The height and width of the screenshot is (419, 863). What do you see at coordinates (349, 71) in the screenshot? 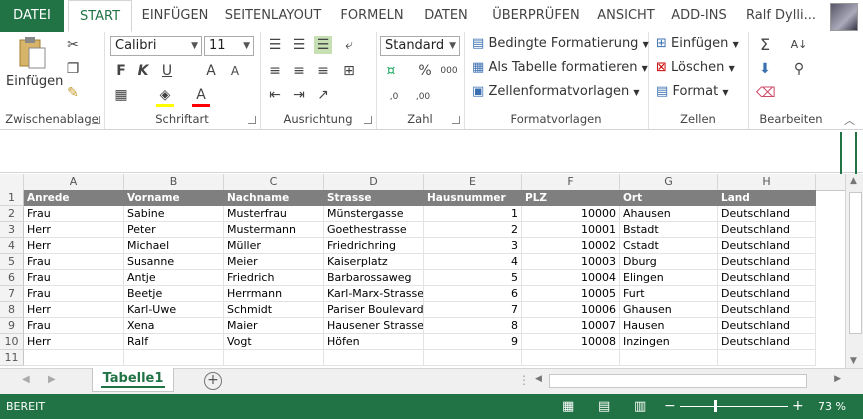
I see `merge-center-icon: ⊞` at bounding box center [349, 71].